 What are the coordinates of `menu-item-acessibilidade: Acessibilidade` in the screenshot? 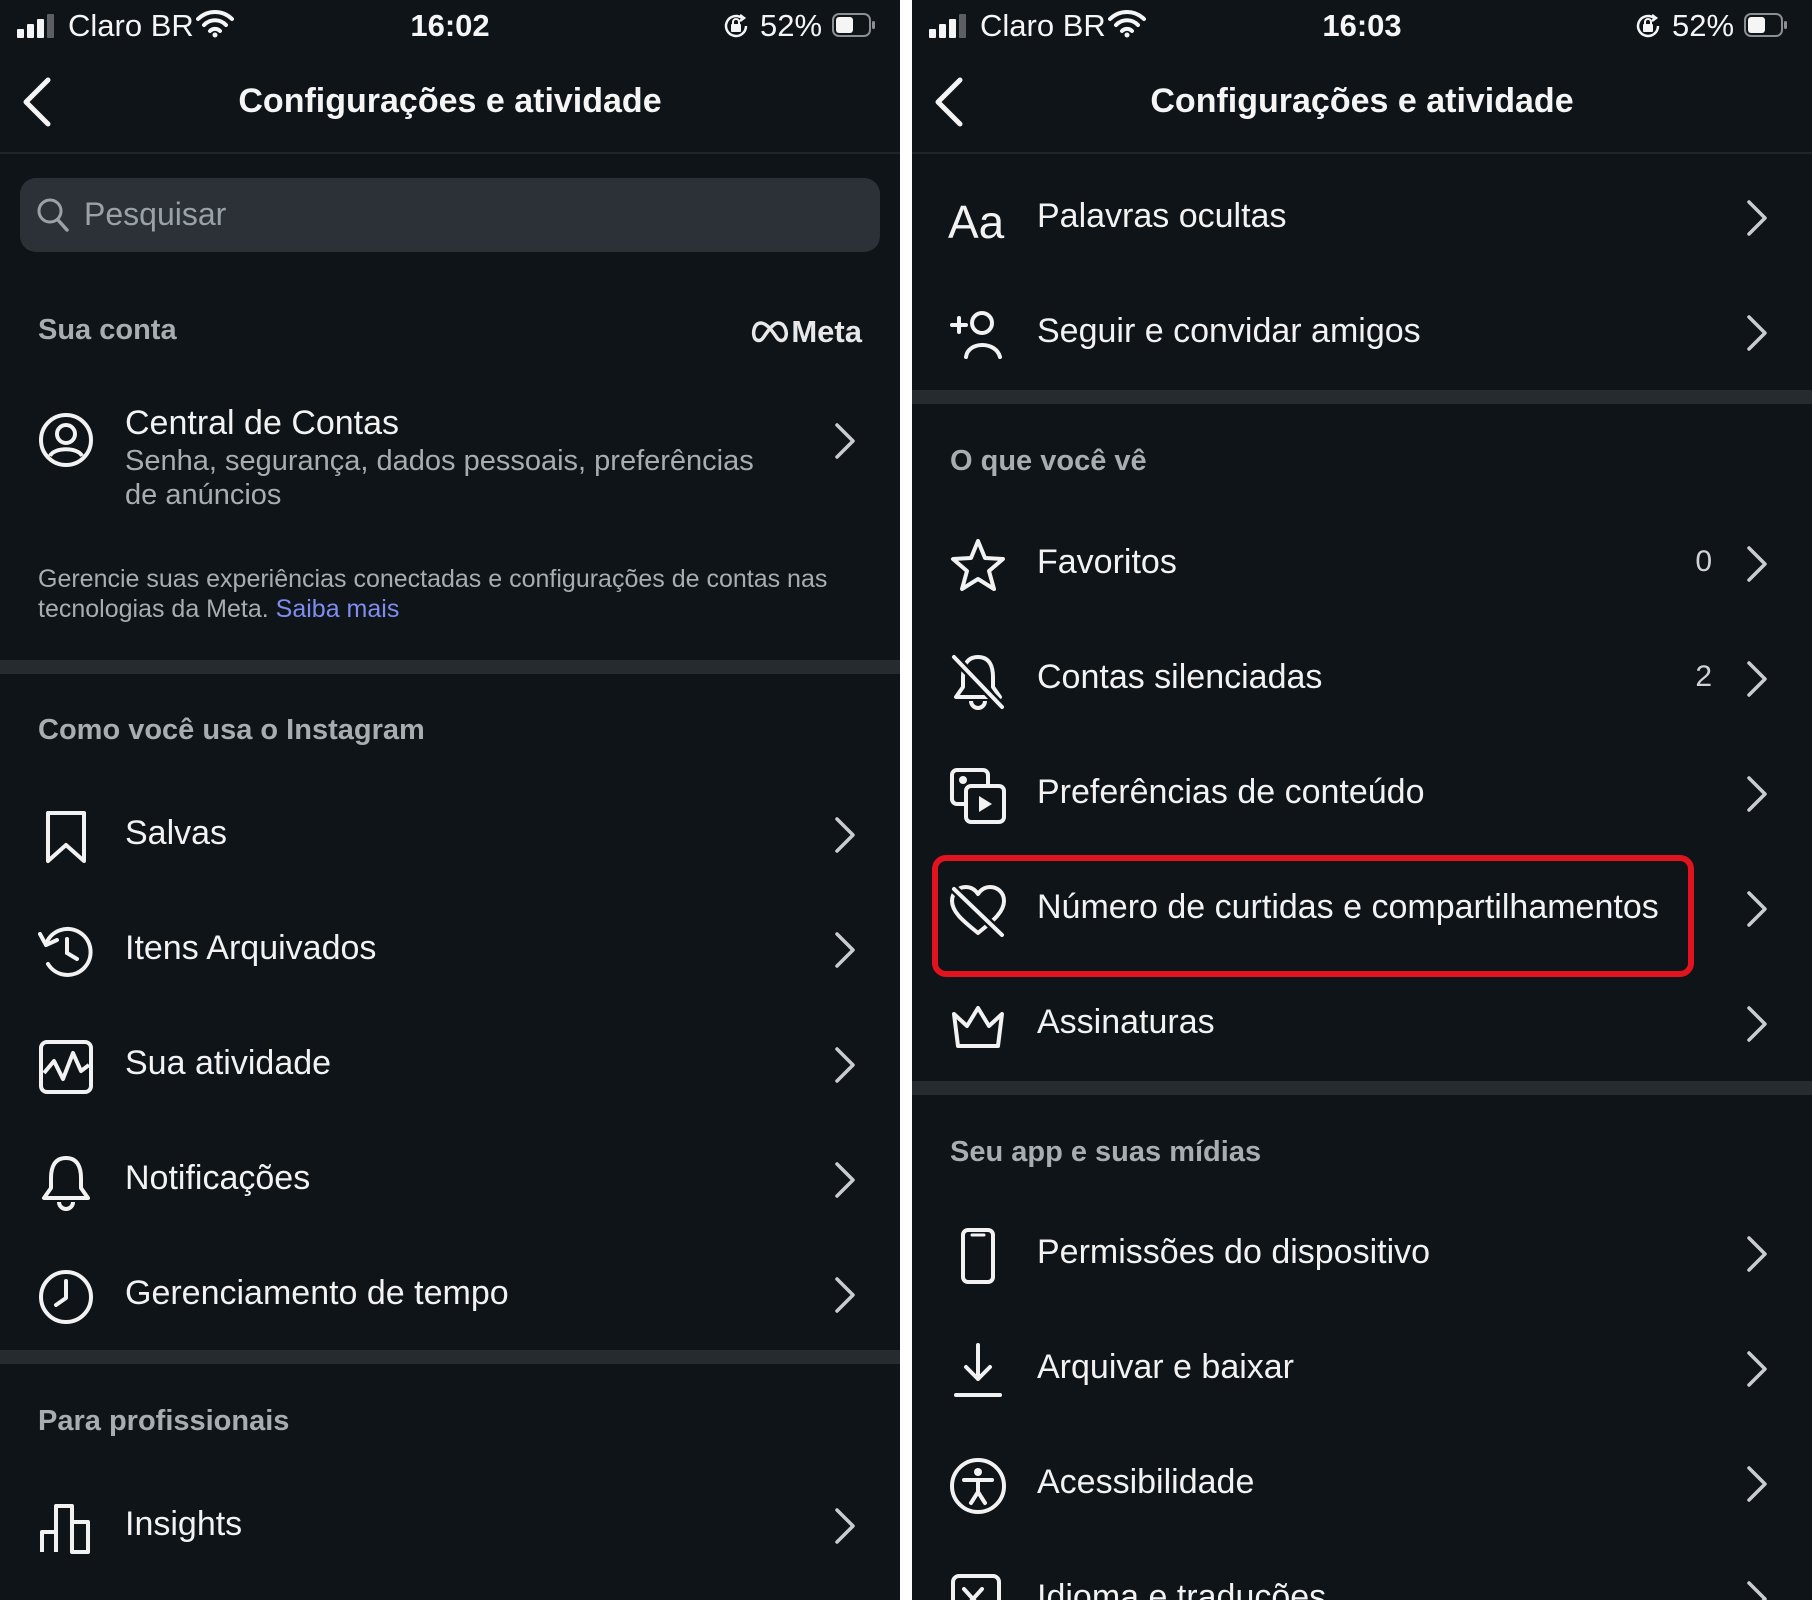 It's located at (1362, 1483).